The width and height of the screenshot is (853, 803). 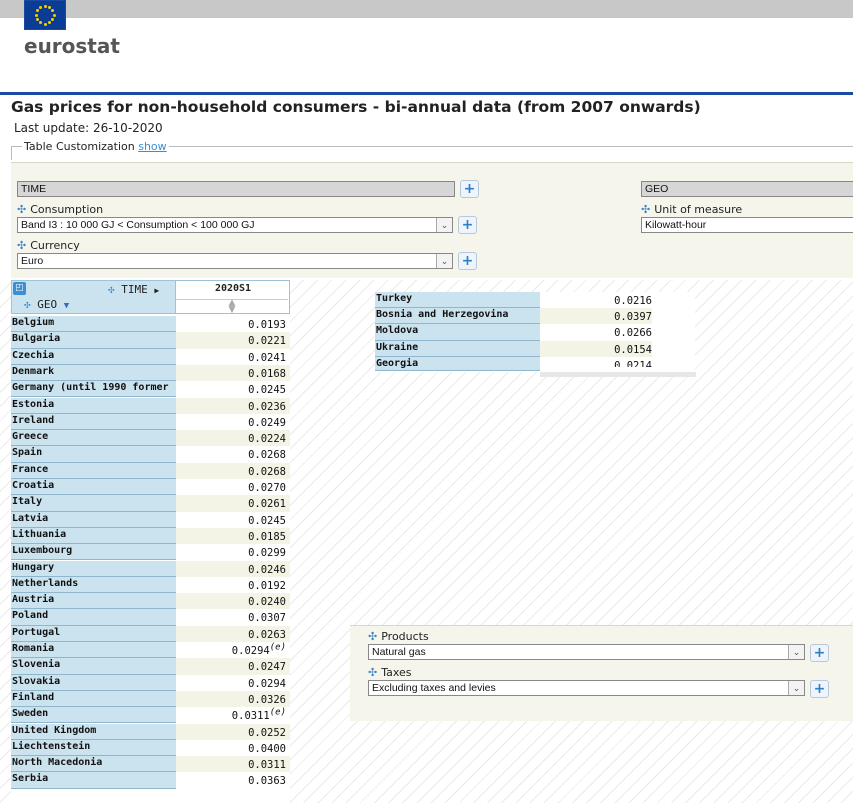 What do you see at coordinates (457, 348) in the screenshot?
I see `geo-label: Ukraine` at bounding box center [457, 348].